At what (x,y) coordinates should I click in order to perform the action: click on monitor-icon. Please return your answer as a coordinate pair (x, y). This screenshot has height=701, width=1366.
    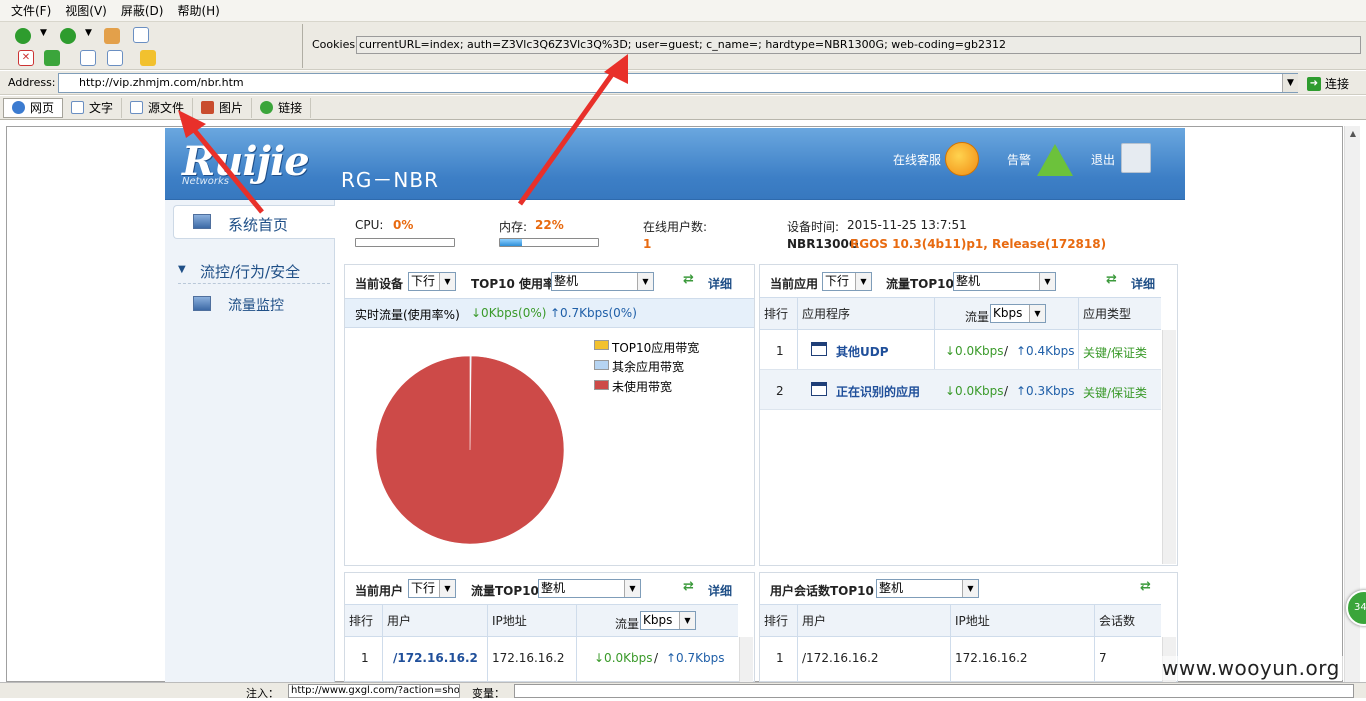
    Looking at the image, I should click on (202, 221).